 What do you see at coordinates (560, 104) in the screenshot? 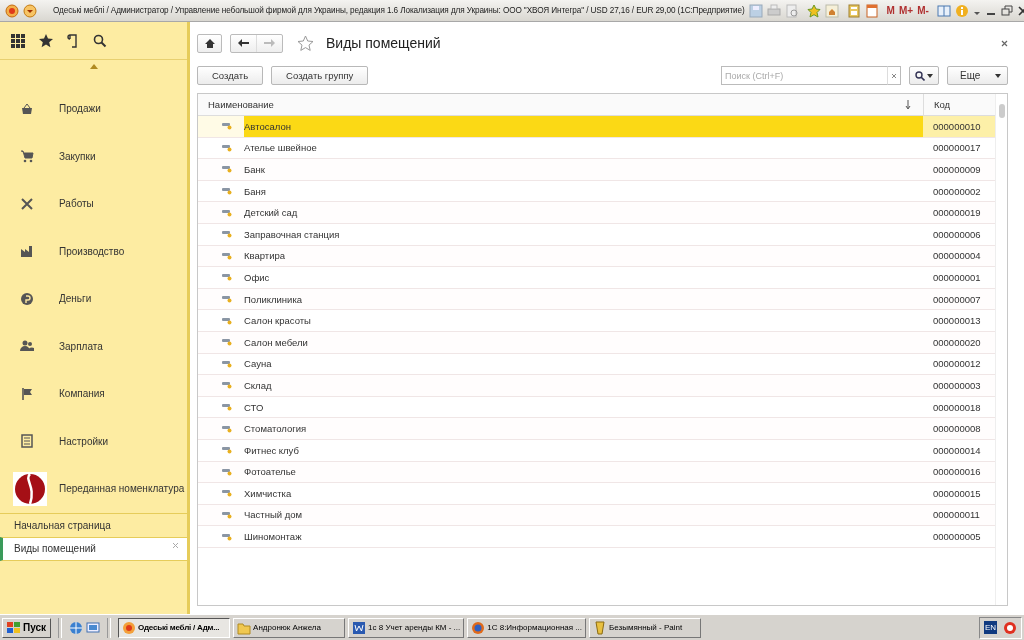
I see `column-header: Наименование` at bounding box center [560, 104].